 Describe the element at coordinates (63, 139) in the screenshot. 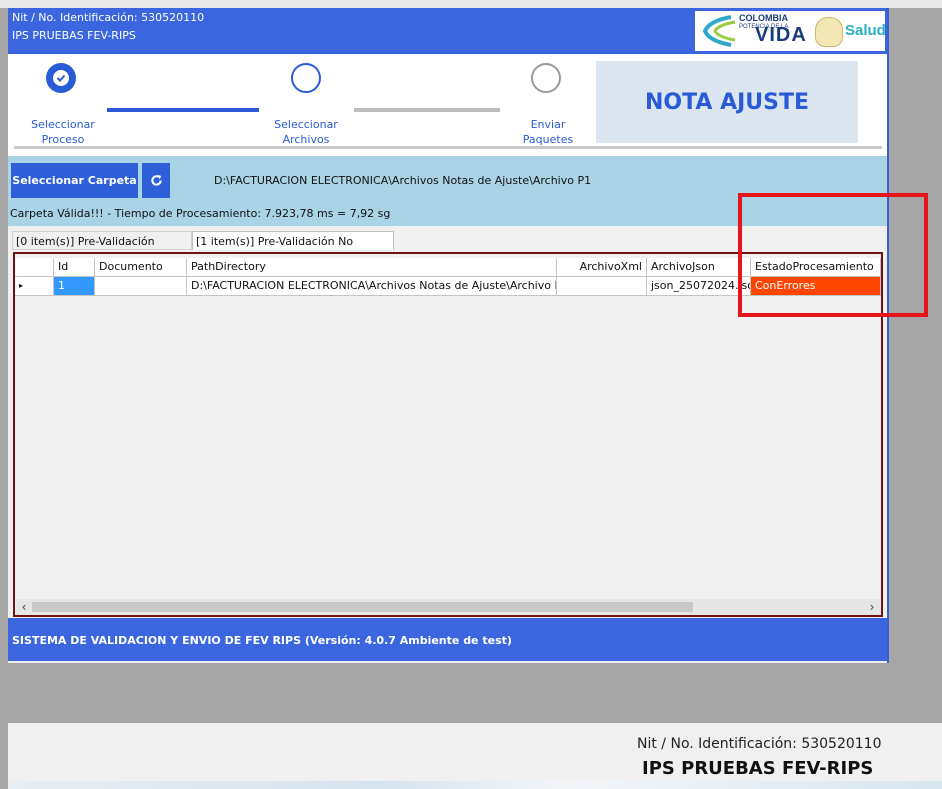

I see `step-1-label-line2: Proceso` at that location.